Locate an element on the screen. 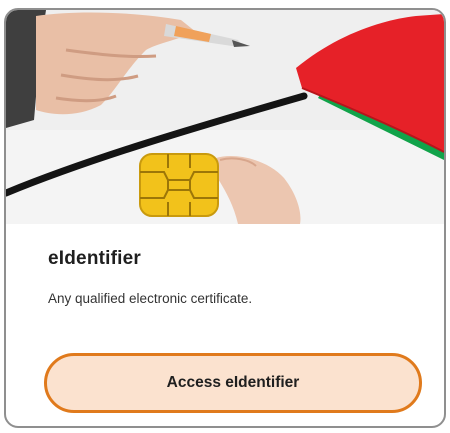 This screenshot has height=433, width=450. card-description: Any qualified electronic certificate. is located at coordinates (150, 298).